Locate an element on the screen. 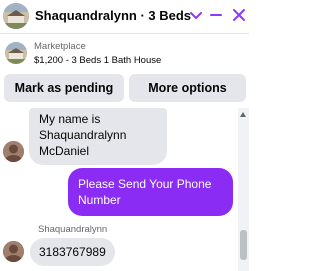 Image resolution: width=320 pixels, height=271 pixels. listing-avatar is located at coordinates (16, 16).